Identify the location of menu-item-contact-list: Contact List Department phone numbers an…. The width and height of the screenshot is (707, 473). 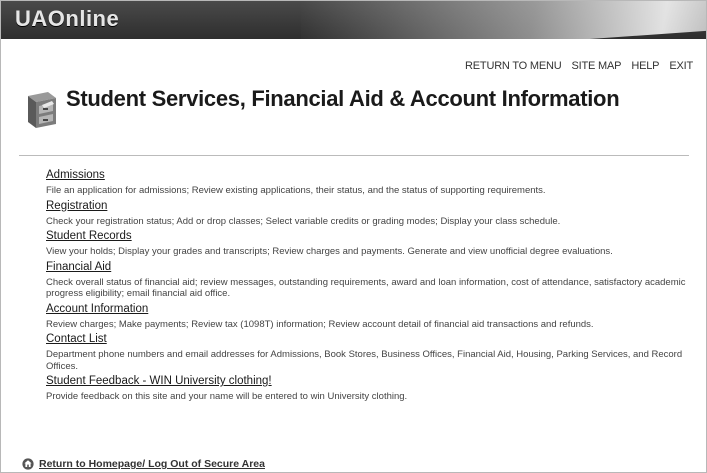
(366, 352).